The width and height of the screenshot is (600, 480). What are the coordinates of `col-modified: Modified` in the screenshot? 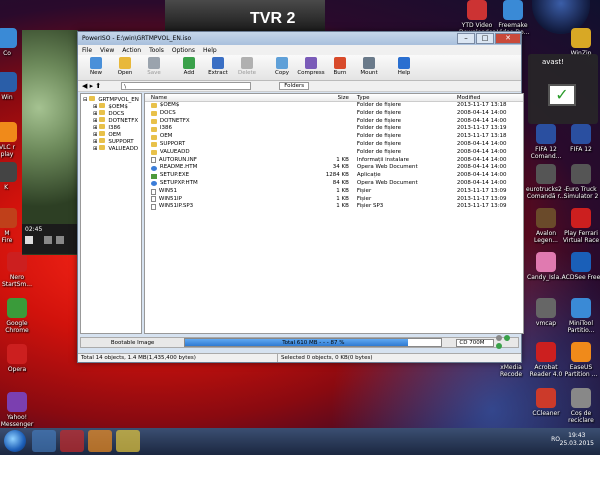 It's located at (488, 97).